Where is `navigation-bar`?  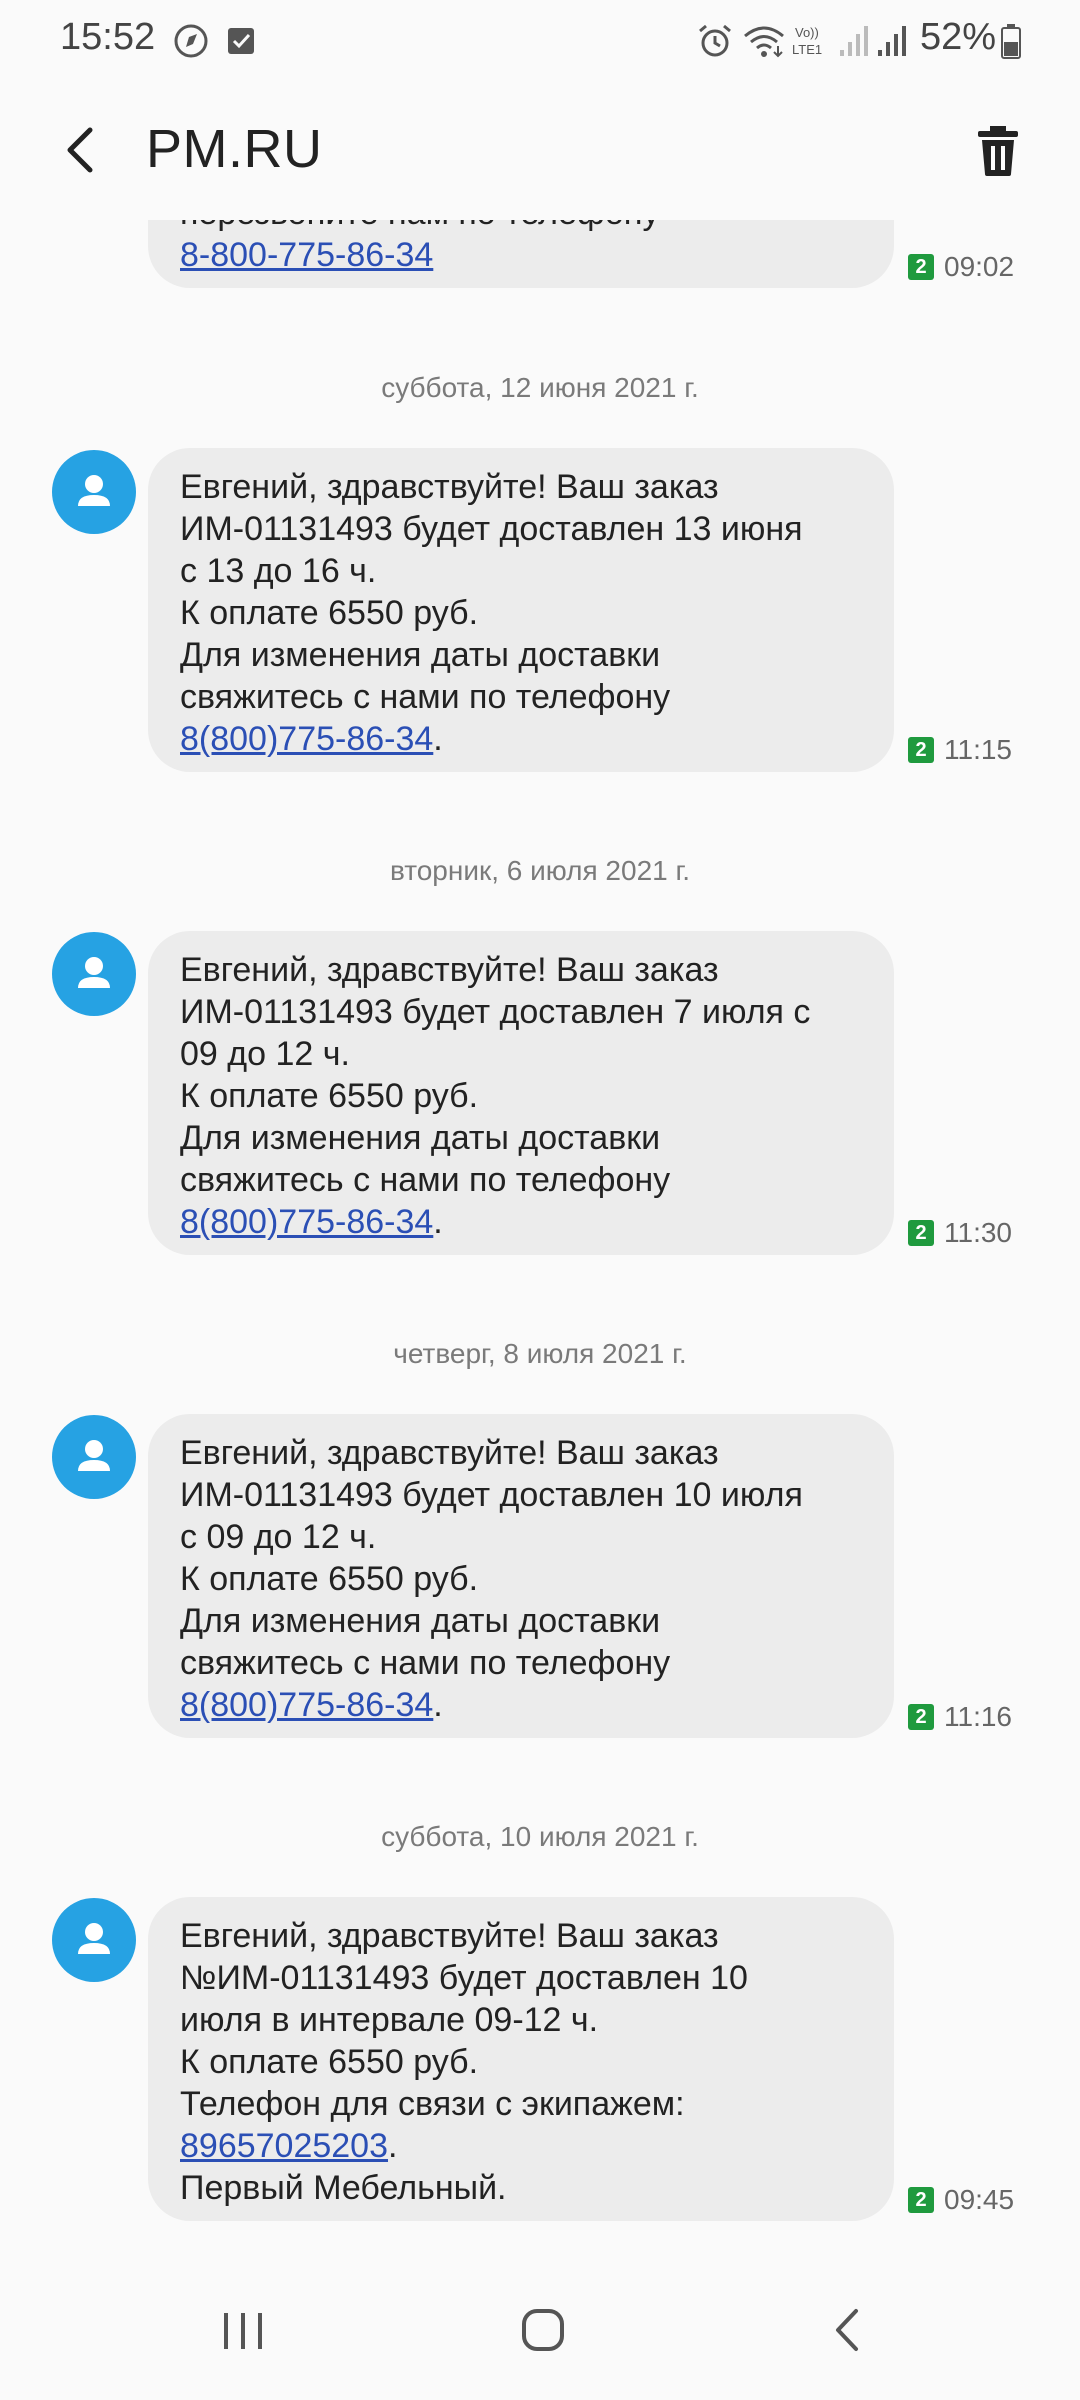 navigation-bar is located at coordinates (540, 2332).